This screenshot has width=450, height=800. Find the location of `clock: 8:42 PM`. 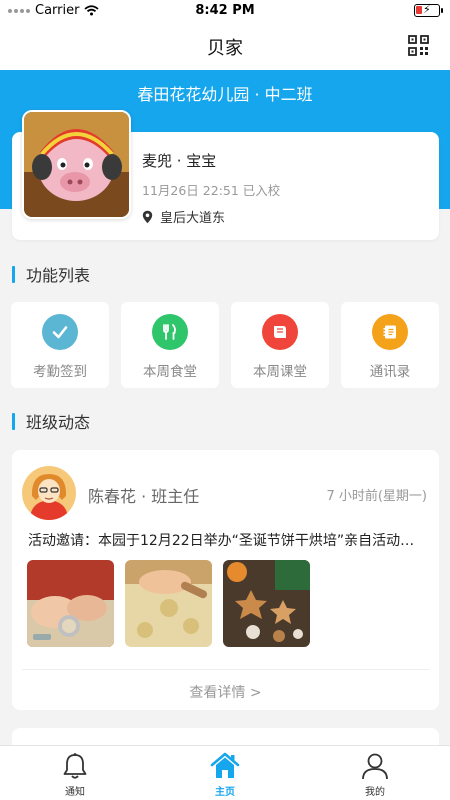

clock: 8:42 PM is located at coordinates (225, 10).